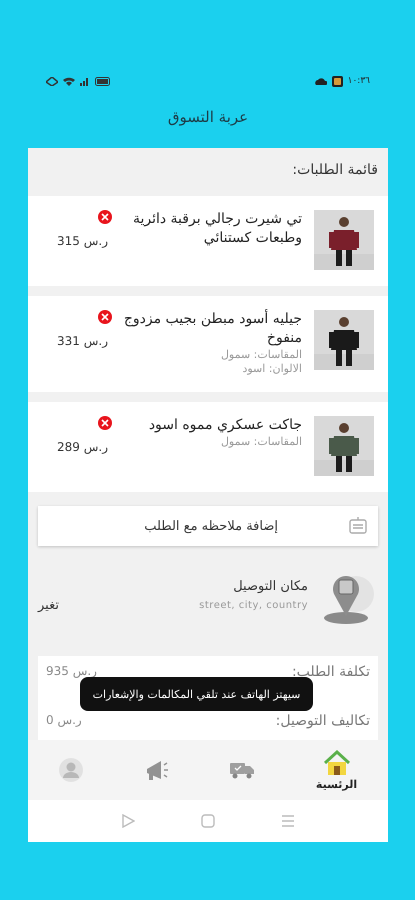 Image resolution: width=415 pixels, height=900 pixels. I want to click on cost-label: تكلفة الطلب:, so click(331, 672).